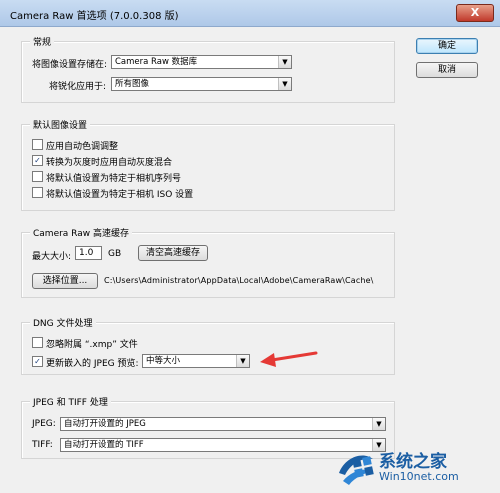 This screenshot has width=500, height=493. What do you see at coordinates (223, 424) in the screenshot?
I see `jpeg-select: 自动打开设置的 JPEG ▼` at bounding box center [223, 424].